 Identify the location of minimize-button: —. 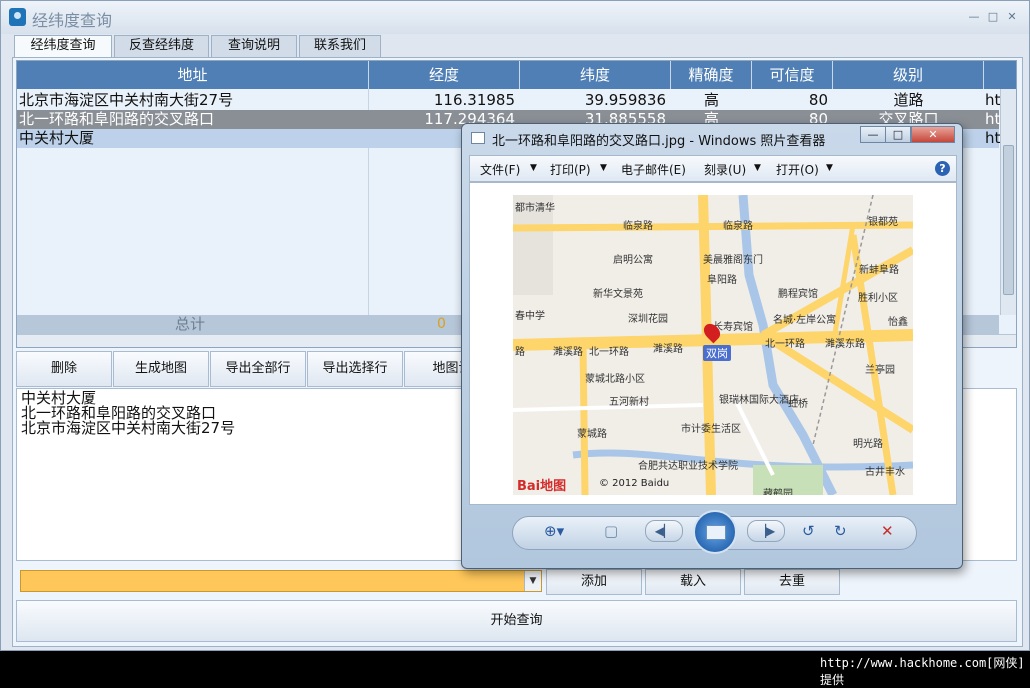
(974, 17).